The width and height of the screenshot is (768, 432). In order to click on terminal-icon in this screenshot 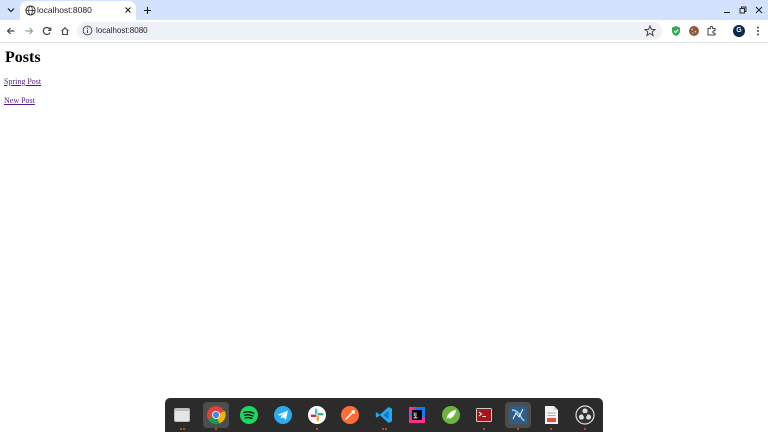, I will do `click(484, 415)`.